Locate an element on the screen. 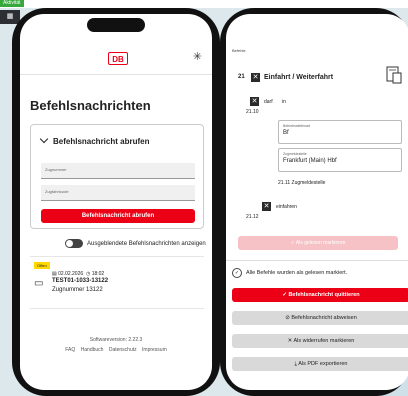  status-badge: Offen is located at coordinates (42, 265).